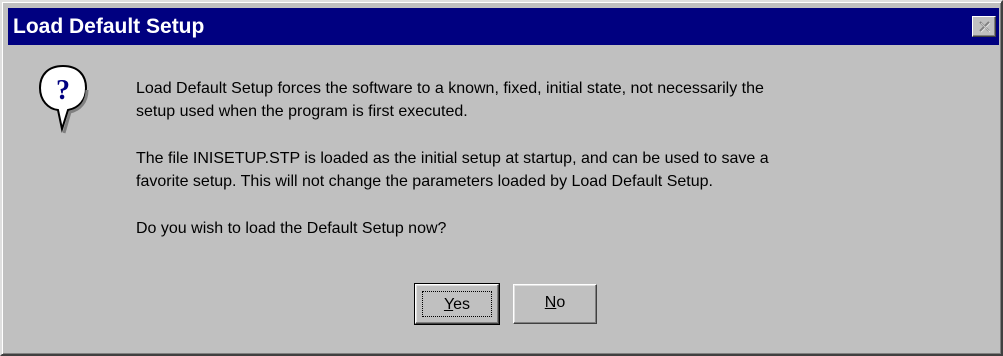 This screenshot has width=1003, height=356. I want to click on yes-button-label: Yes, so click(457, 304).